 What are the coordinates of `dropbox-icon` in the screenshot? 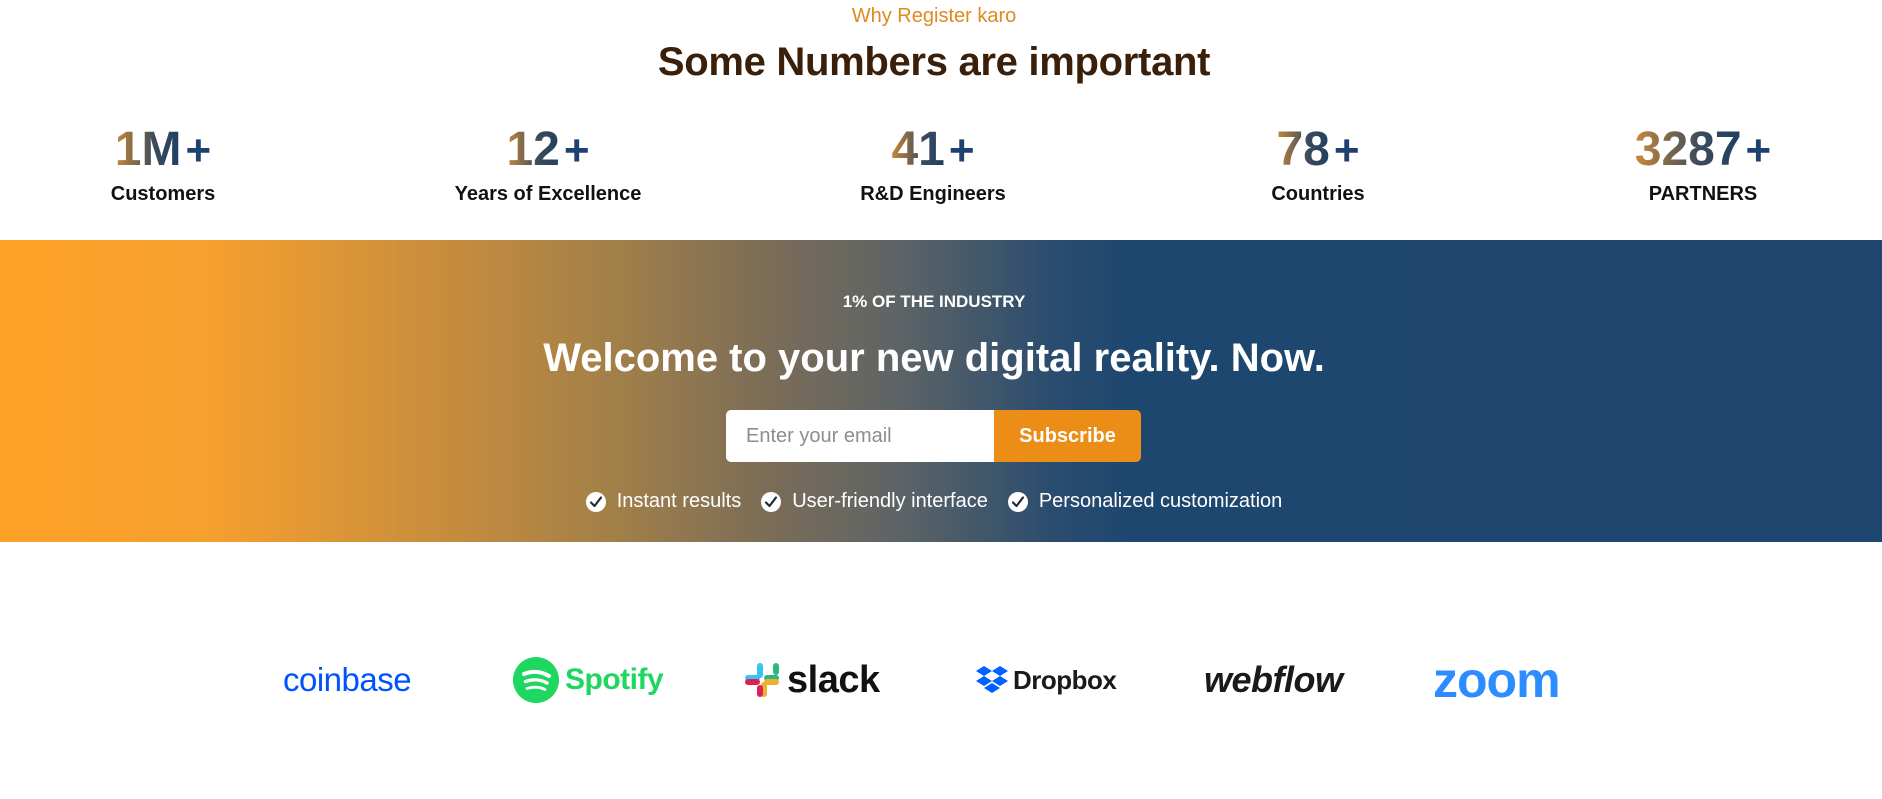 It's located at (992, 679).